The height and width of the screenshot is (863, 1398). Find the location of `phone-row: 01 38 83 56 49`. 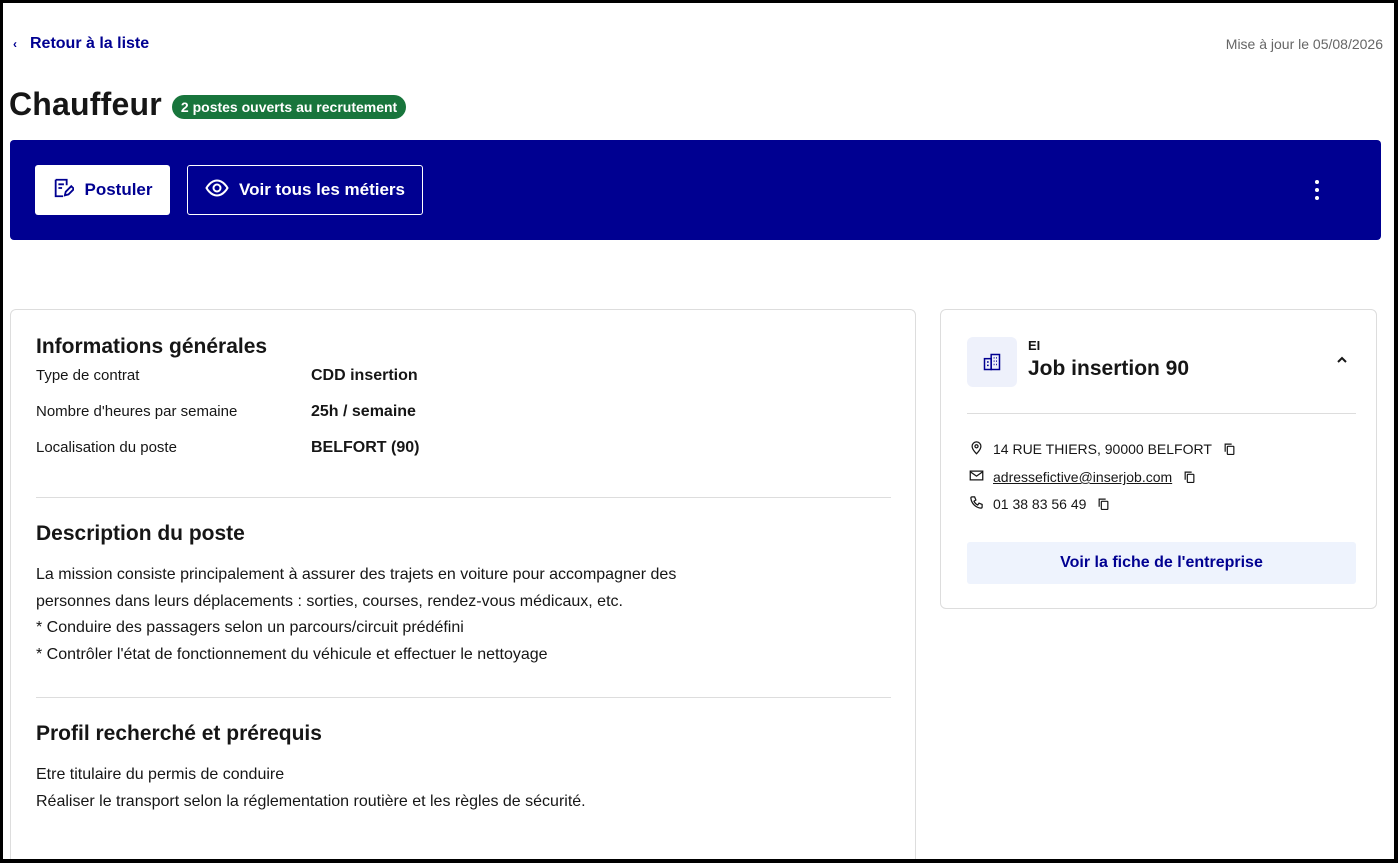

phone-row: 01 38 83 56 49 is located at coordinates (1039, 504).